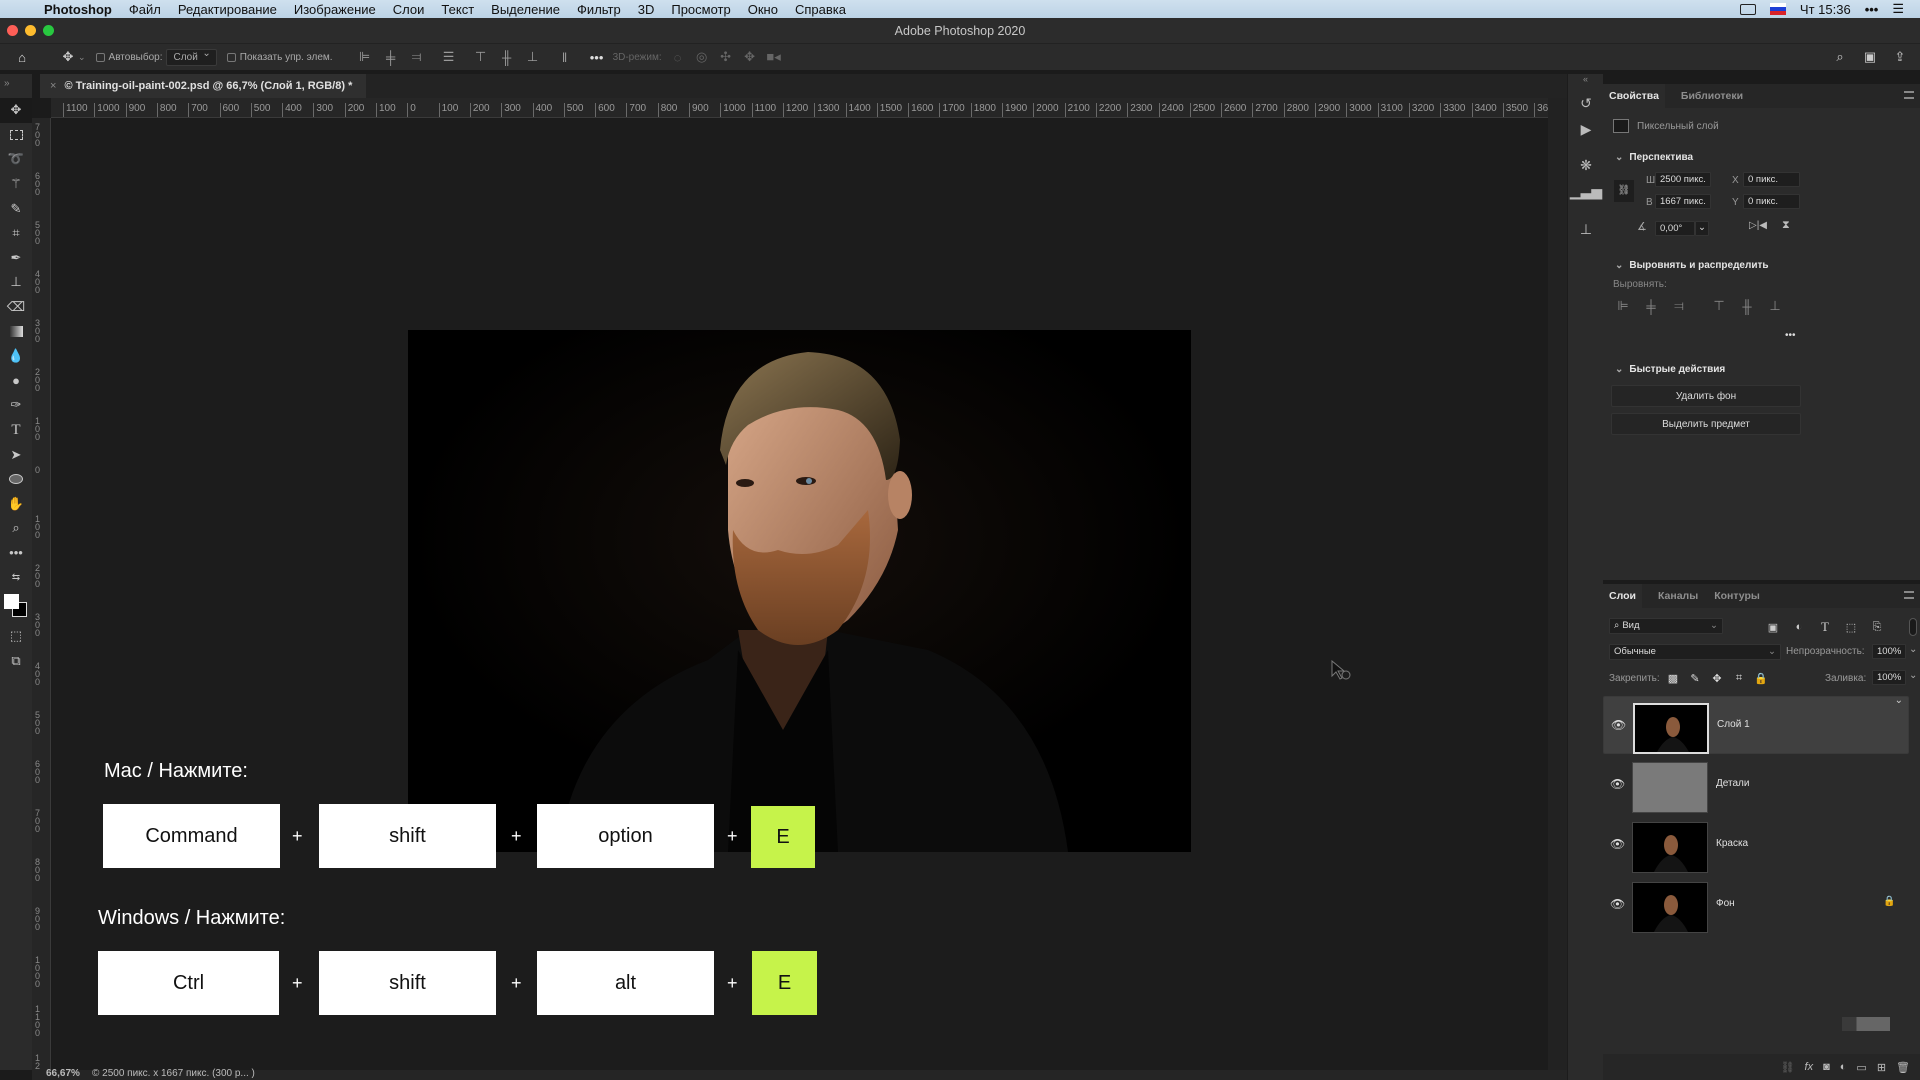 This screenshot has height=1080, width=1920. I want to click on align-left-icon: ⊫, so click(365, 57).